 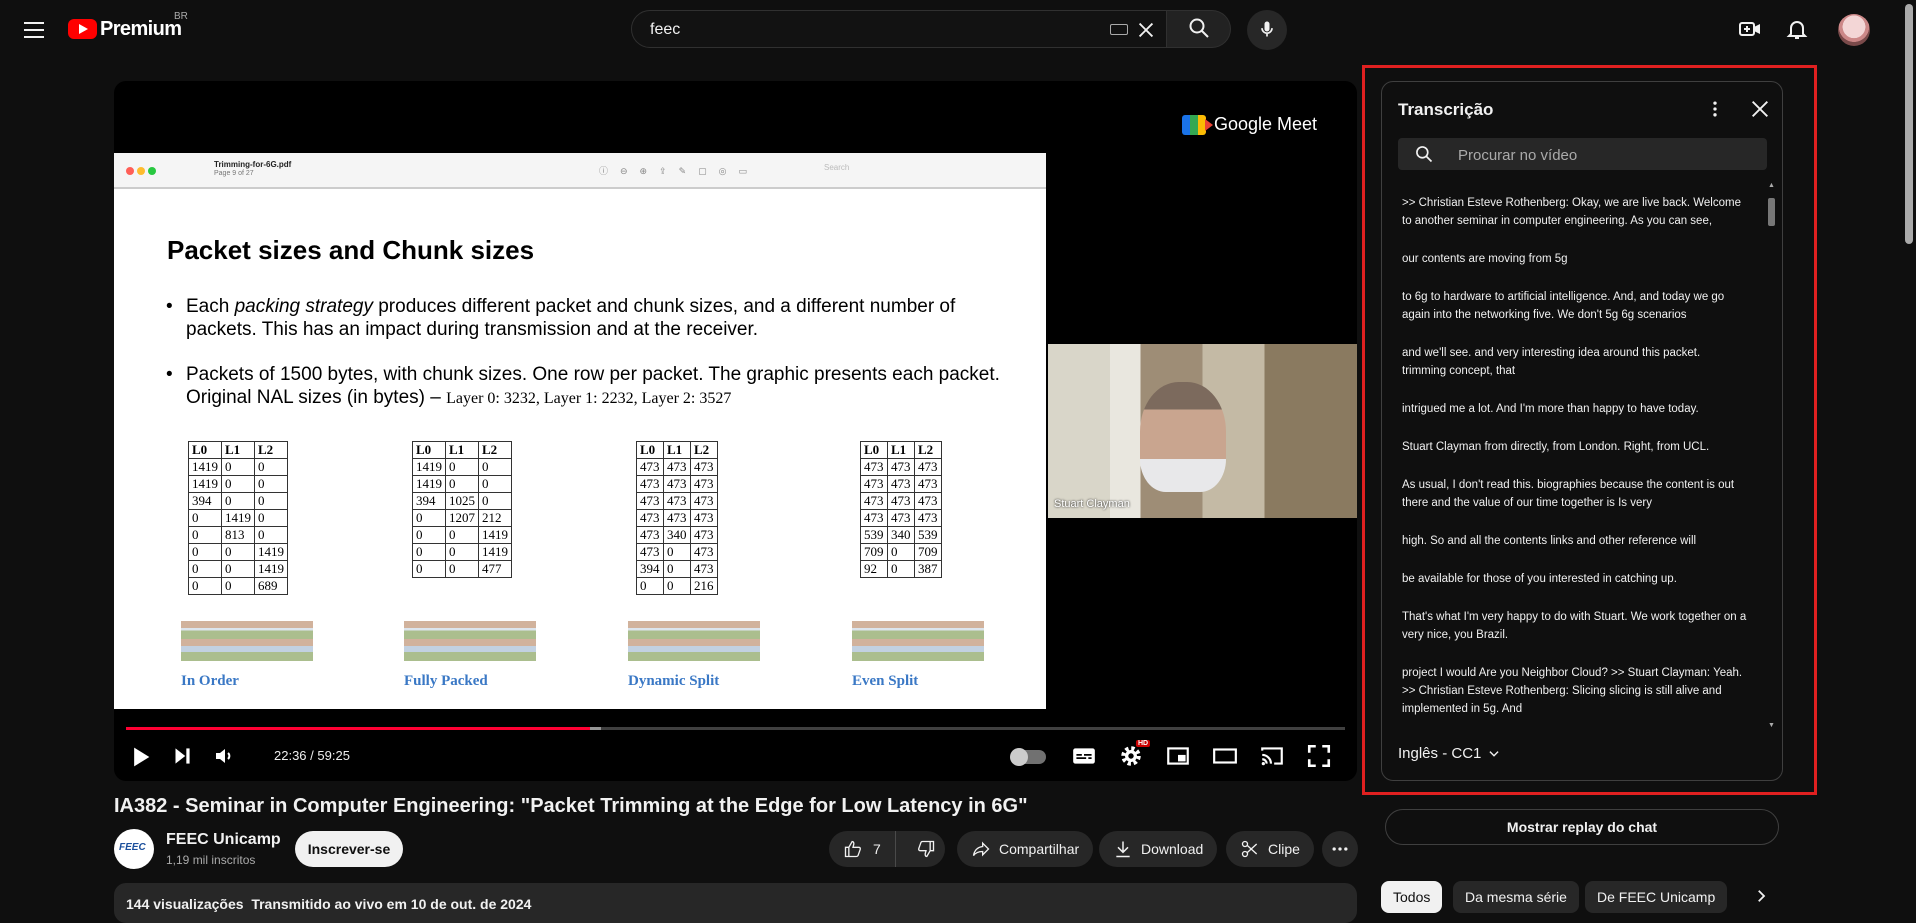 I want to click on progress-played, so click(x=358, y=728).